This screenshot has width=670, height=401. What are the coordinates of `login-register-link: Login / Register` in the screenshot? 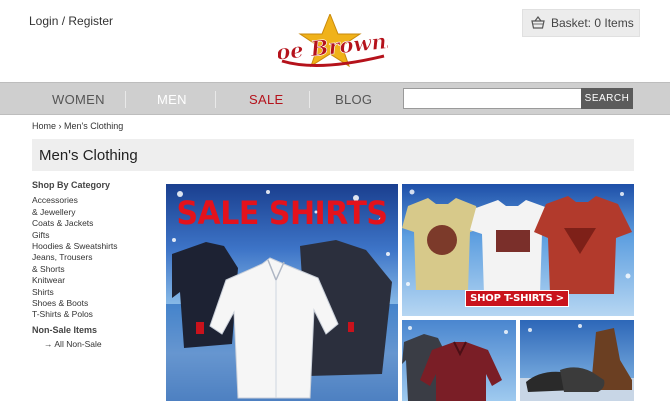 It's located at (71, 21).